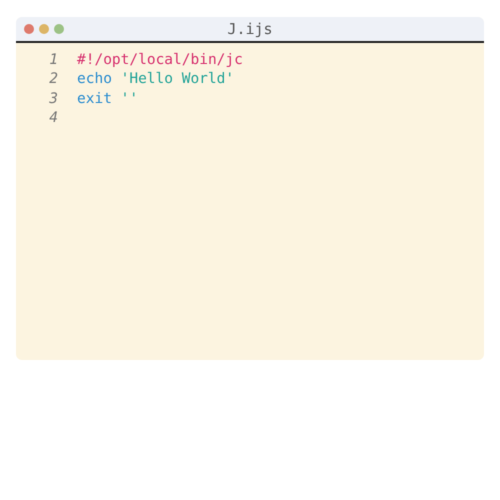 Image resolution: width=500 pixels, height=500 pixels. What do you see at coordinates (53, 118) in the screenshot?
I see `line-number: 4` at bounding box center [53, 118].